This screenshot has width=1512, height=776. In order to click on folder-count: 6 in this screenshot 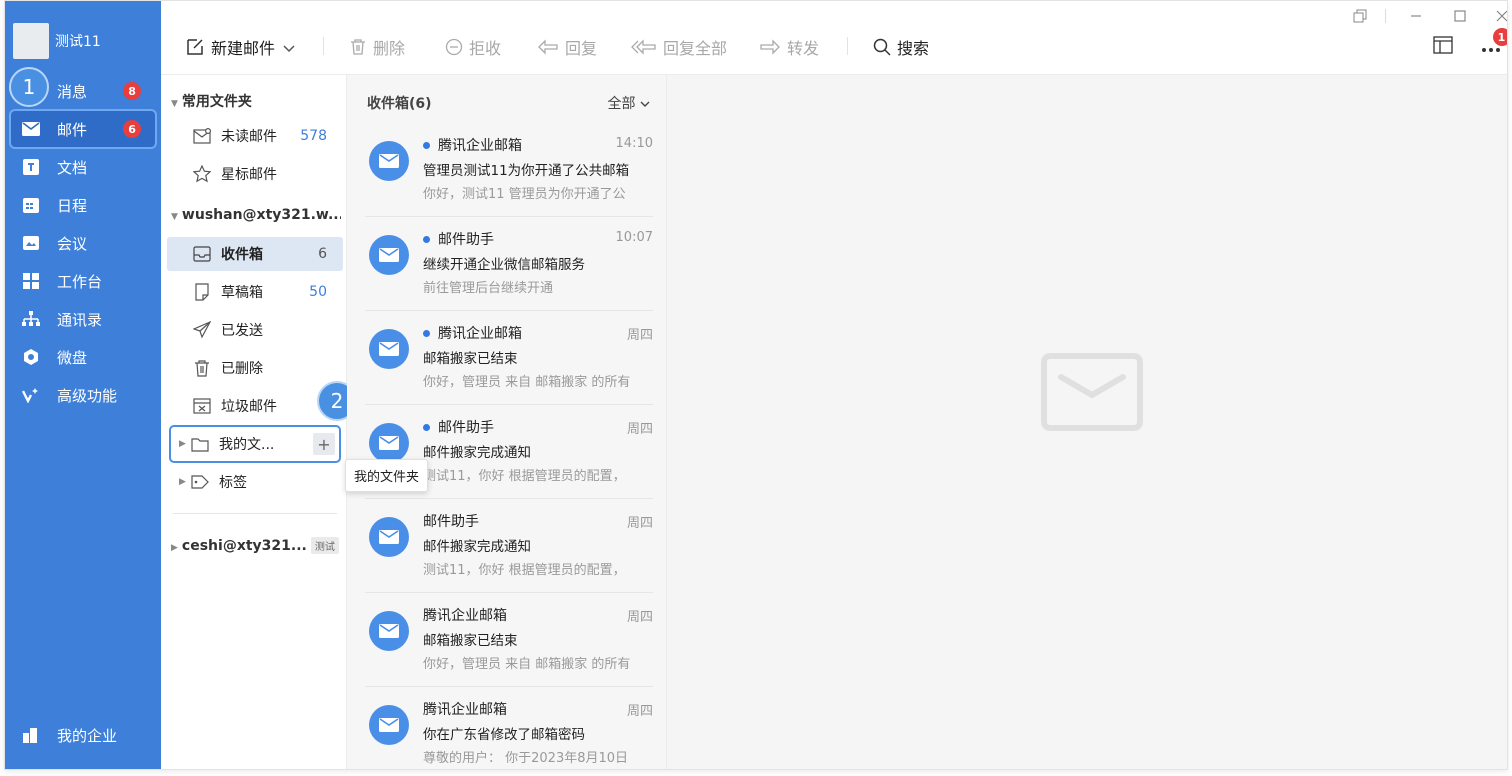, I will do `click(322, 254)`.